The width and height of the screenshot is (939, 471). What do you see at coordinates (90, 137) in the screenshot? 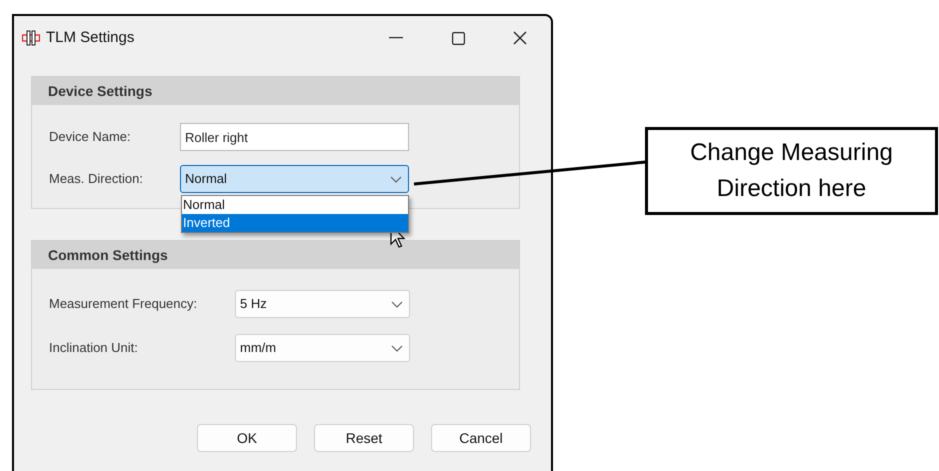
I see `field-label: Device Name:` at bounding box center [90, 137].